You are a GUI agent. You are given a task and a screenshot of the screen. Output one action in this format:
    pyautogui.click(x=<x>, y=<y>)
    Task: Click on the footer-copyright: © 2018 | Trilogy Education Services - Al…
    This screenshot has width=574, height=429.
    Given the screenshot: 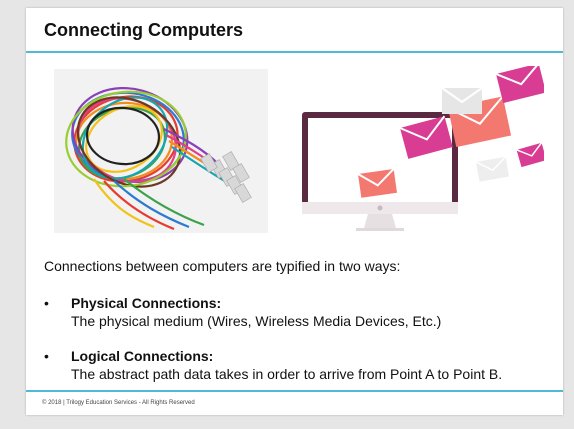 What is the action you would take?
    pyautogui.click(x=118, y=403)
    